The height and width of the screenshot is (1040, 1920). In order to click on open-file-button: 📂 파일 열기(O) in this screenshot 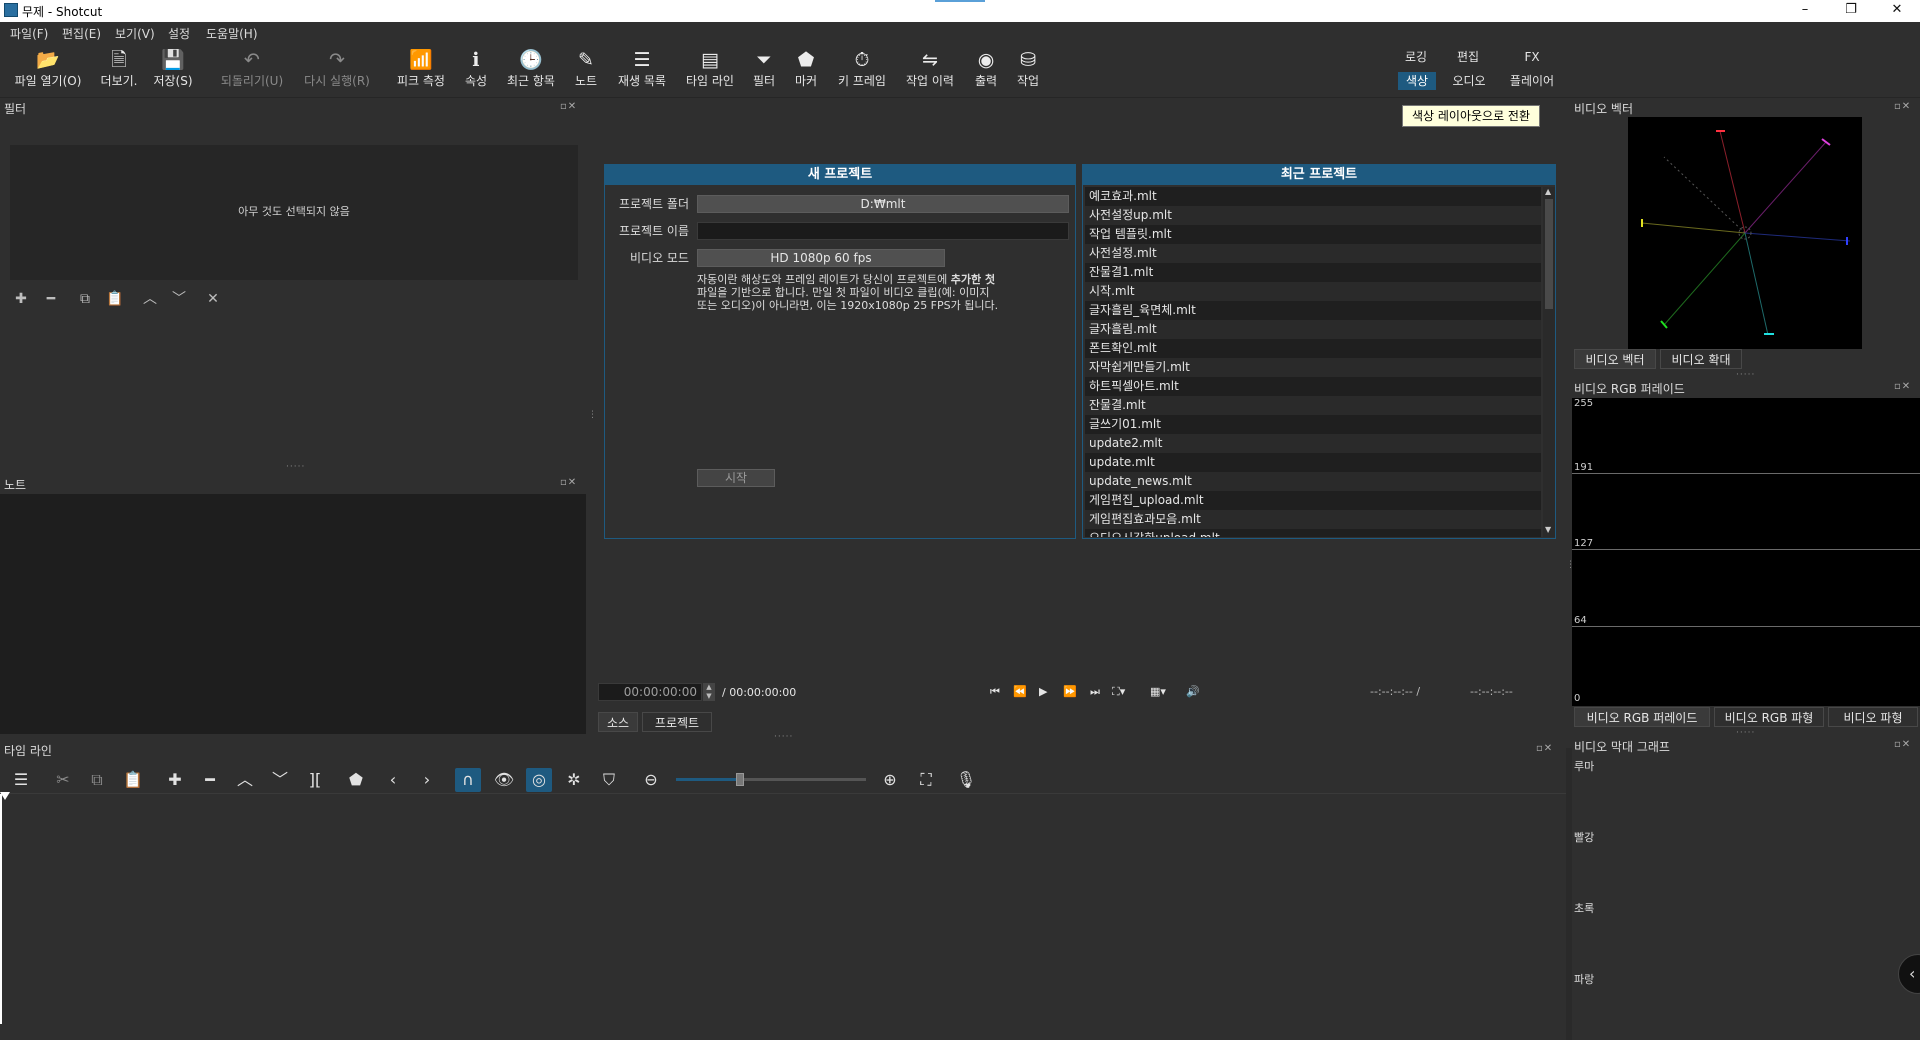, I will do `click(48, 71)`.